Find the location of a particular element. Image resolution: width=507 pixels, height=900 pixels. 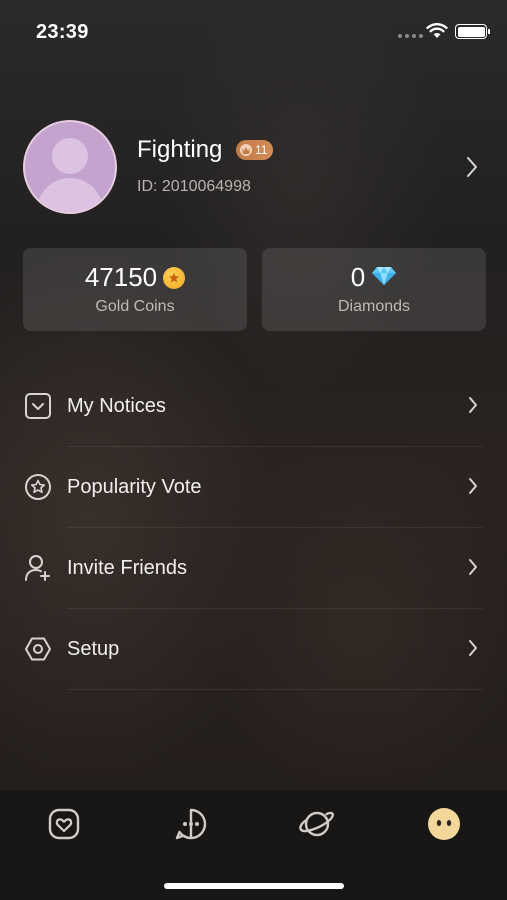

menu-item-setup: Setup is located at coordinates (253, 649).